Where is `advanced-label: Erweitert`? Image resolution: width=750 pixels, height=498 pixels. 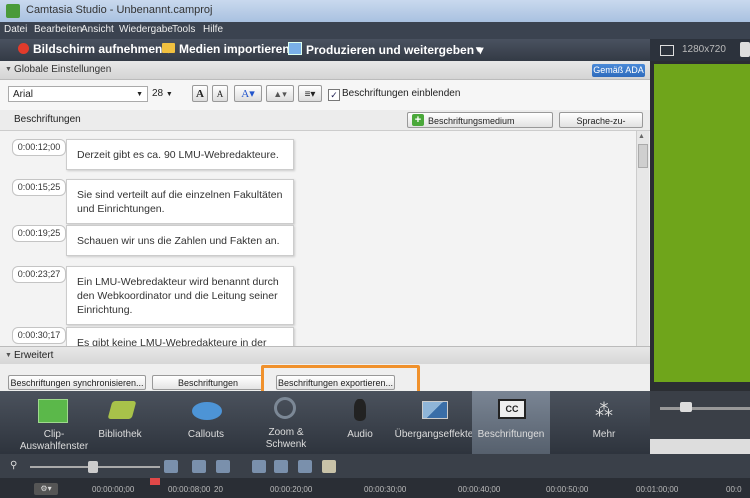
advanced-label: Erweitert is located at coordinates (34, 355).